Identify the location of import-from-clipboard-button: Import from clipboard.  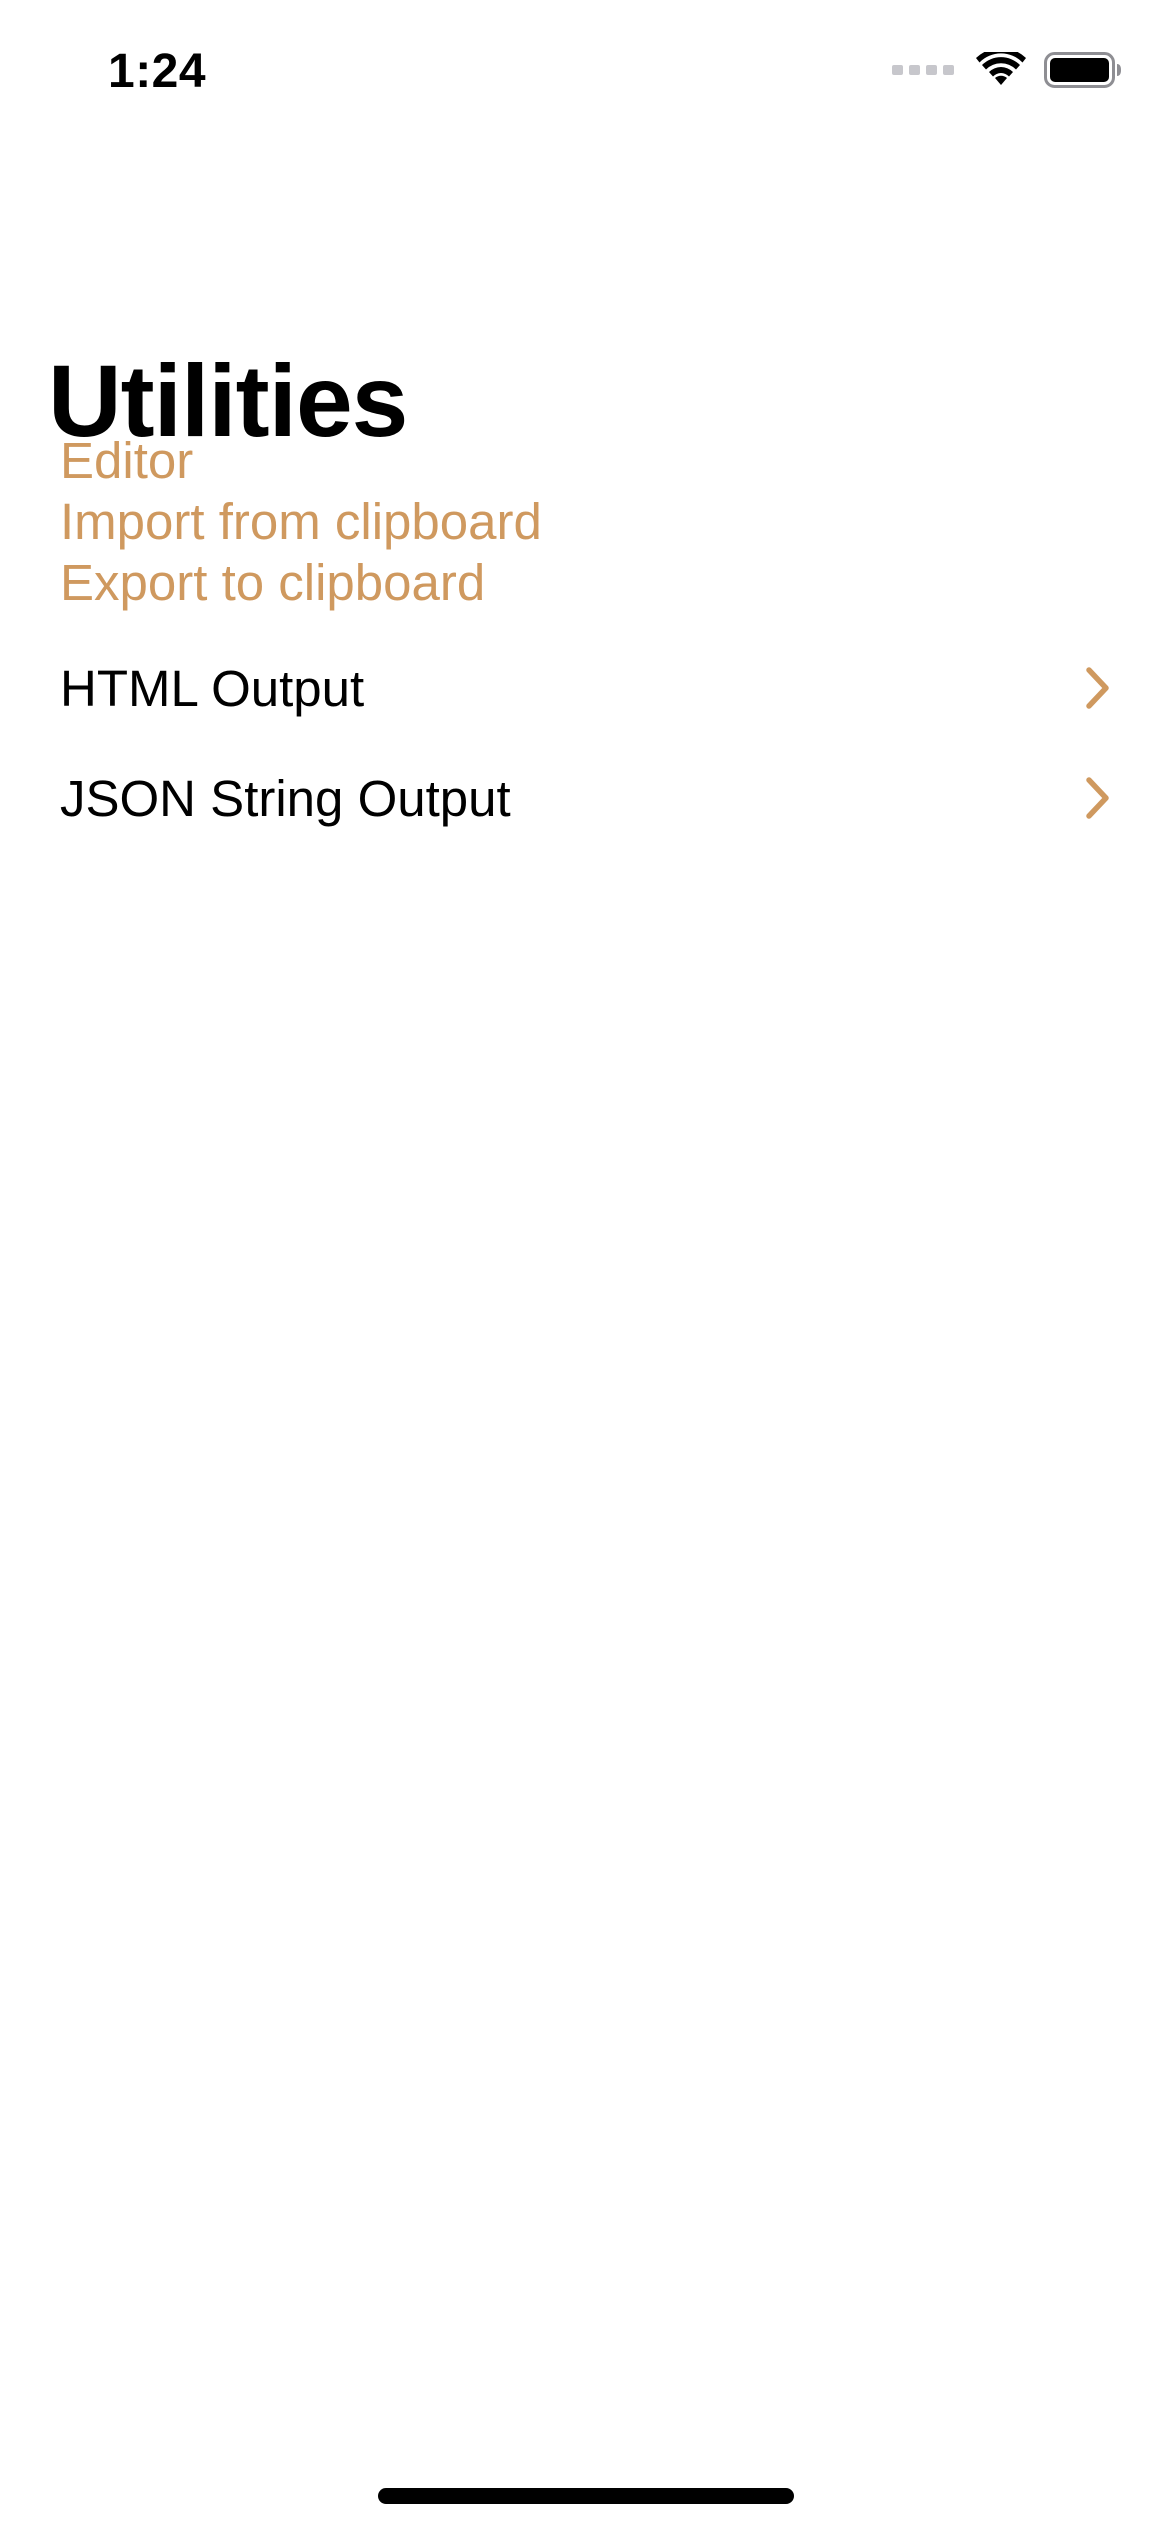
(301, 521).